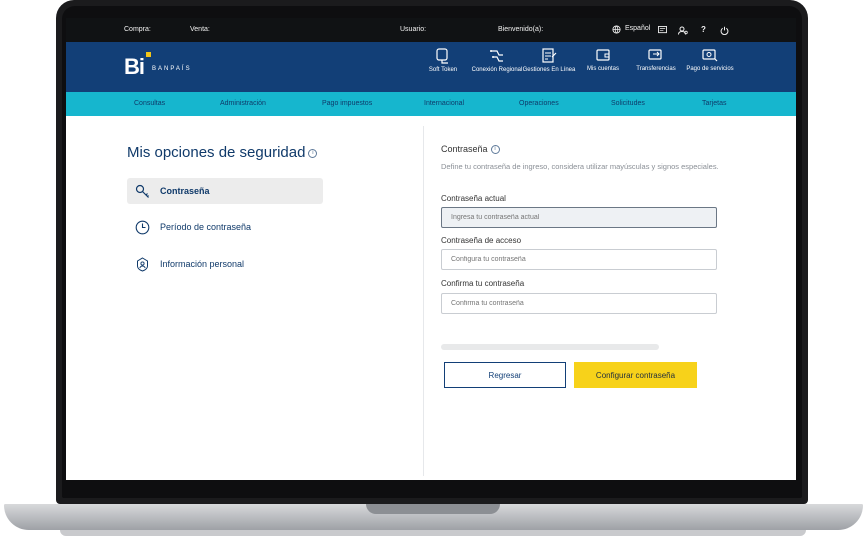 This screenshot has width=867, height=538. What do you see at coordinates (496, 56) in the screenshot?
I see `conexion-regional-icon` at bounding box center [496, 56].